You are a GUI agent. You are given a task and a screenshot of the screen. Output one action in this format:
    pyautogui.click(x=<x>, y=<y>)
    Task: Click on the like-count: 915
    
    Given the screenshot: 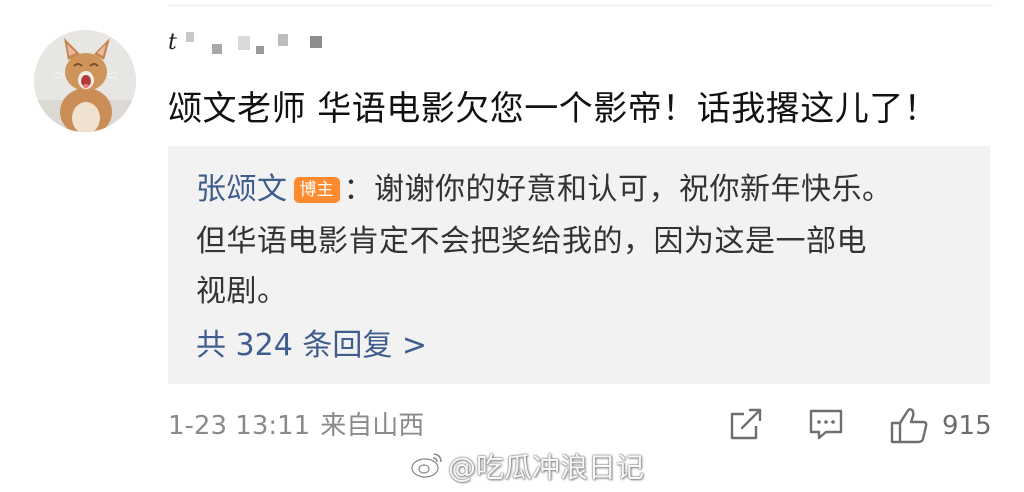 What is the action you would take?
    pyautogui.click(x=967, y=426)
    